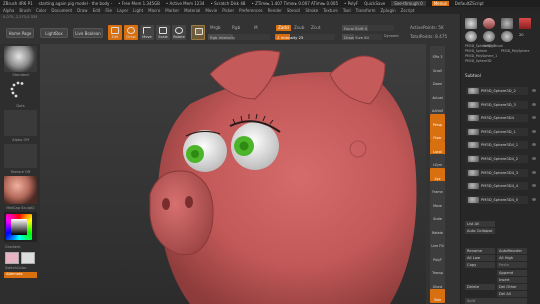 Image resolution: width=540 pixels, height=304 pixels. Describe the element at coordinates (437, 120) in the screenshot. I see `rtool-persp: Persp` at that location.